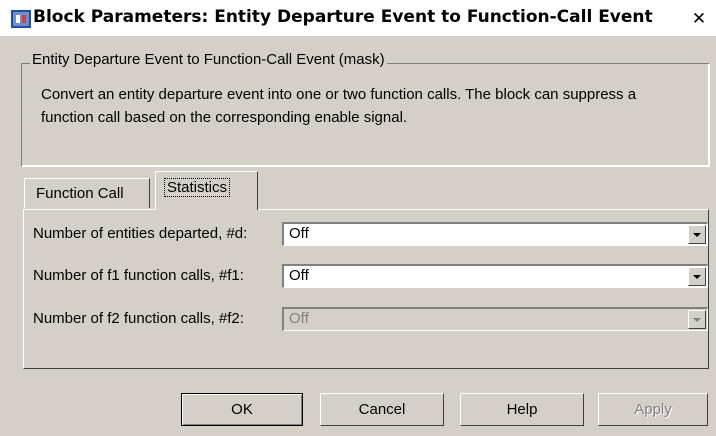 The width and height of the screenshot is (716, 436). Describe the element at coordinates (522, 409) in the screenshot. I see `help-button: Help` at that location.